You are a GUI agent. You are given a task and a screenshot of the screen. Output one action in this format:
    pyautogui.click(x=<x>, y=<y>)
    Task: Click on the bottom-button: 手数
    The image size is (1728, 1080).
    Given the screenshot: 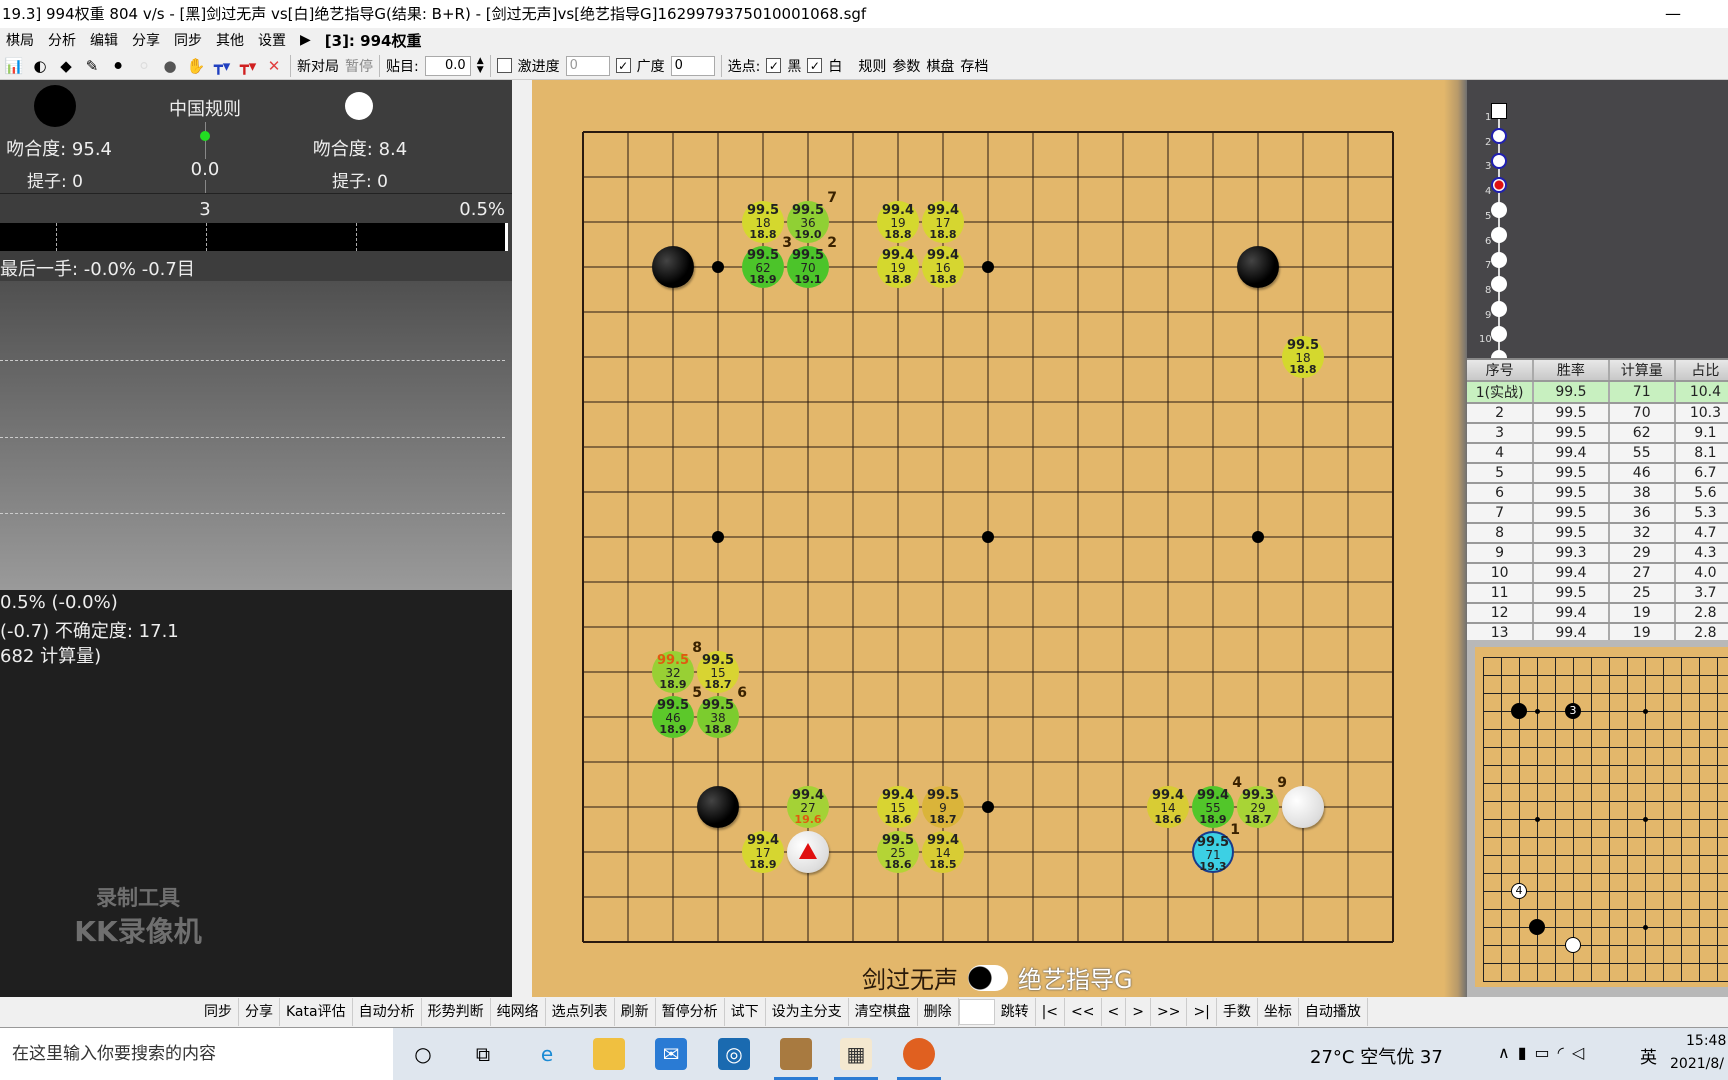 What is the action you would take?
    pyautogui.click(x=1237, y=1012)
    